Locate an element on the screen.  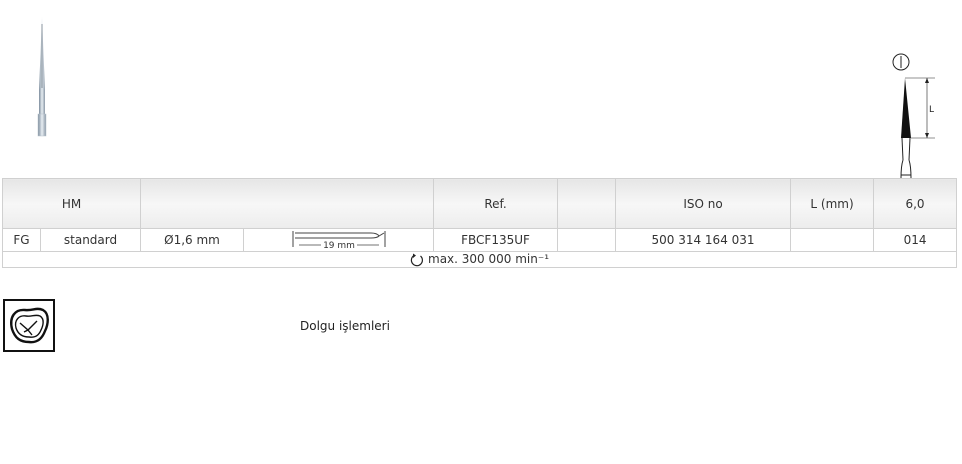
iso-header: ISO no is located at coordinates (703, 203).